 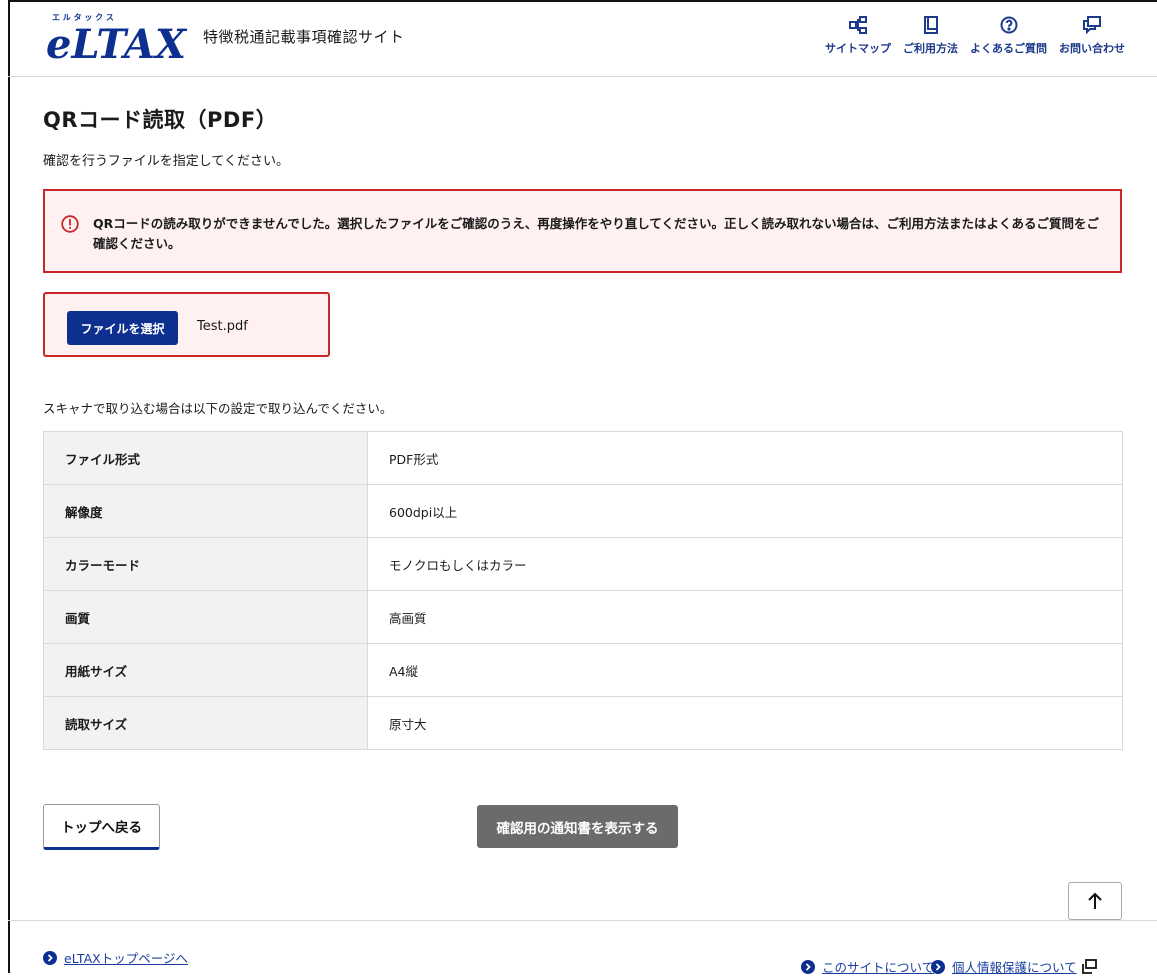 What do you see at coordinates (745, 617) in the screenshot?
I see `setting-value: 高画質` at bounding box center [745, 617].